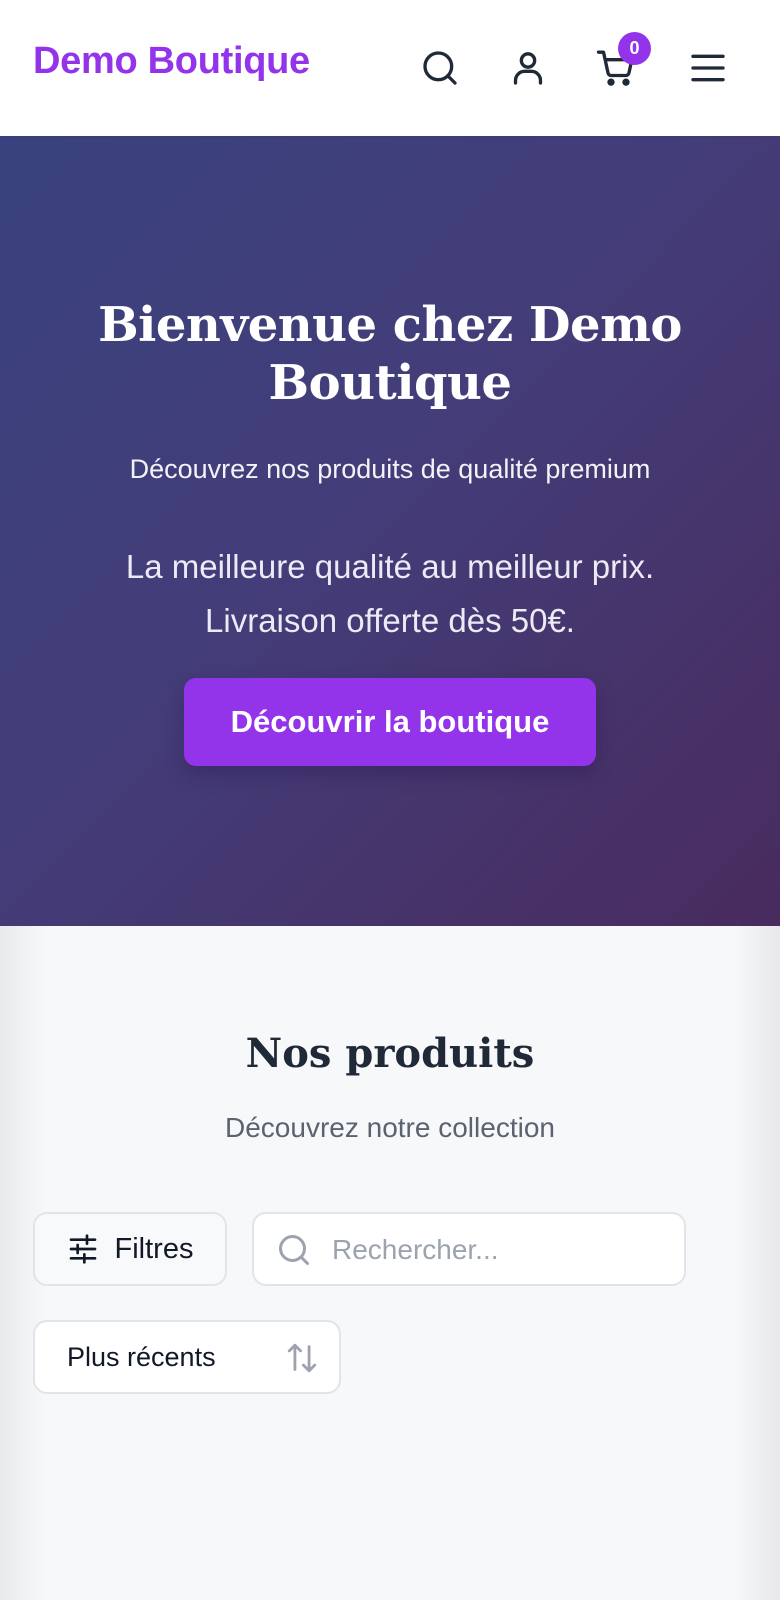 The image size is (780, 1600). What do you see at coordinates (171, 61) in the screenshot?
I see `brand-logo: Demo Boutique` at bounding box center [171, 61].